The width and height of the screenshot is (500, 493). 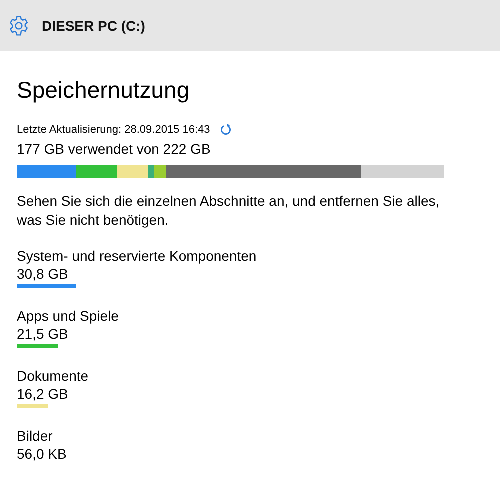 What do you see at coordinates (42, 454) in the screenshot?
I see `category-size: 56,0 KB` at bounding box center [42, 454].